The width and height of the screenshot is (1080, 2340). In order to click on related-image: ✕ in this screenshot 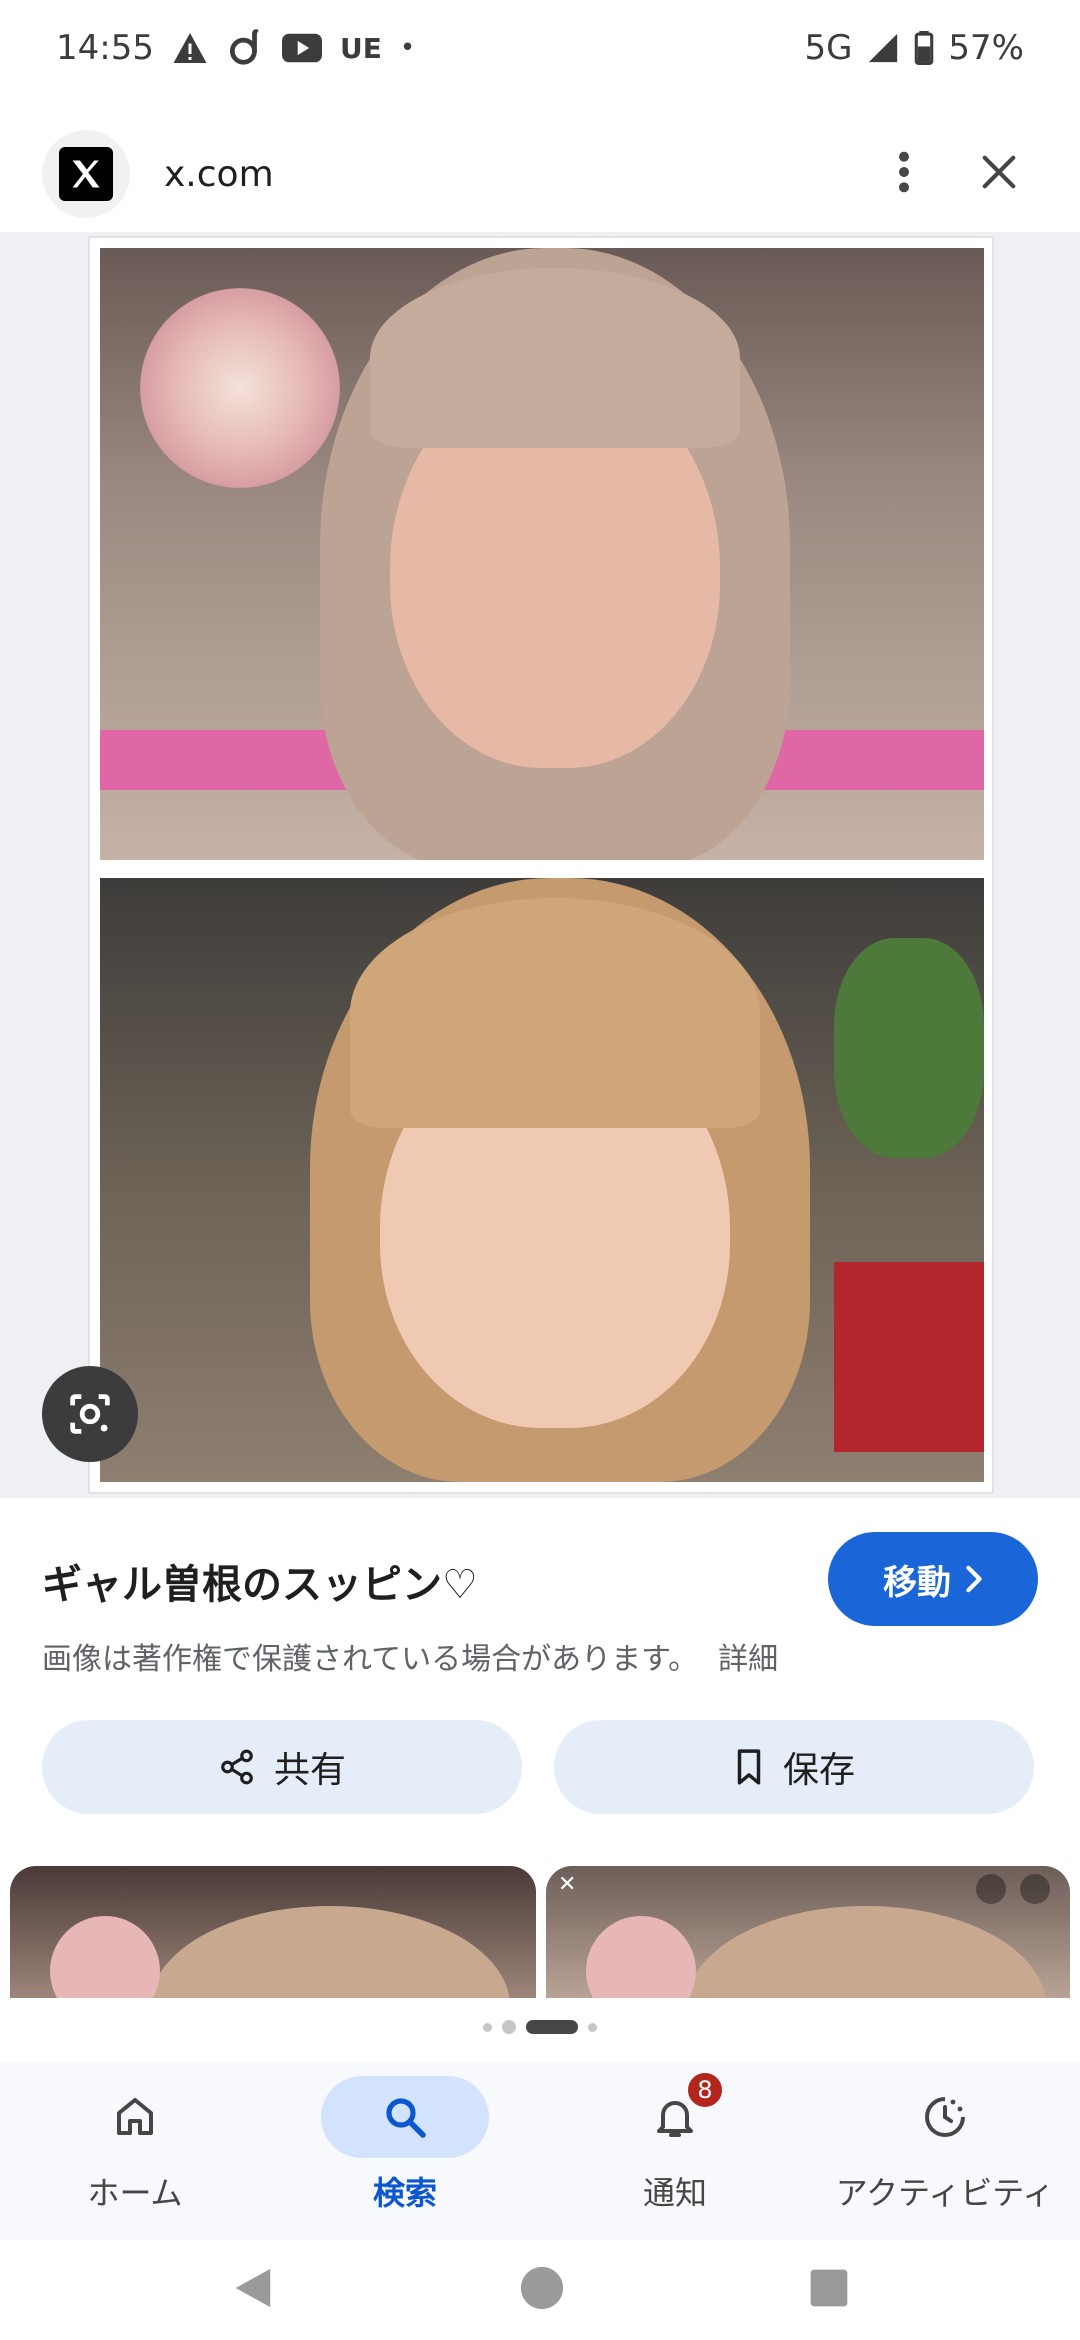, I will do `click(808, 1932)`.